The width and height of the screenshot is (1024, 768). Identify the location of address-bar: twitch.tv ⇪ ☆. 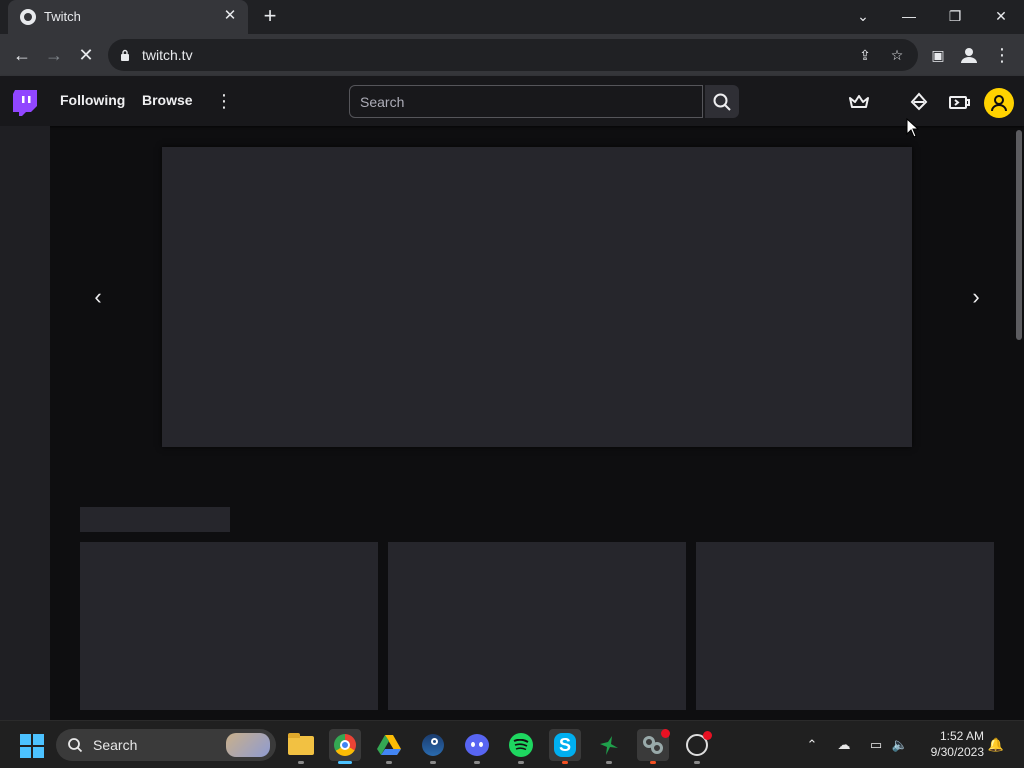
(513, 55).